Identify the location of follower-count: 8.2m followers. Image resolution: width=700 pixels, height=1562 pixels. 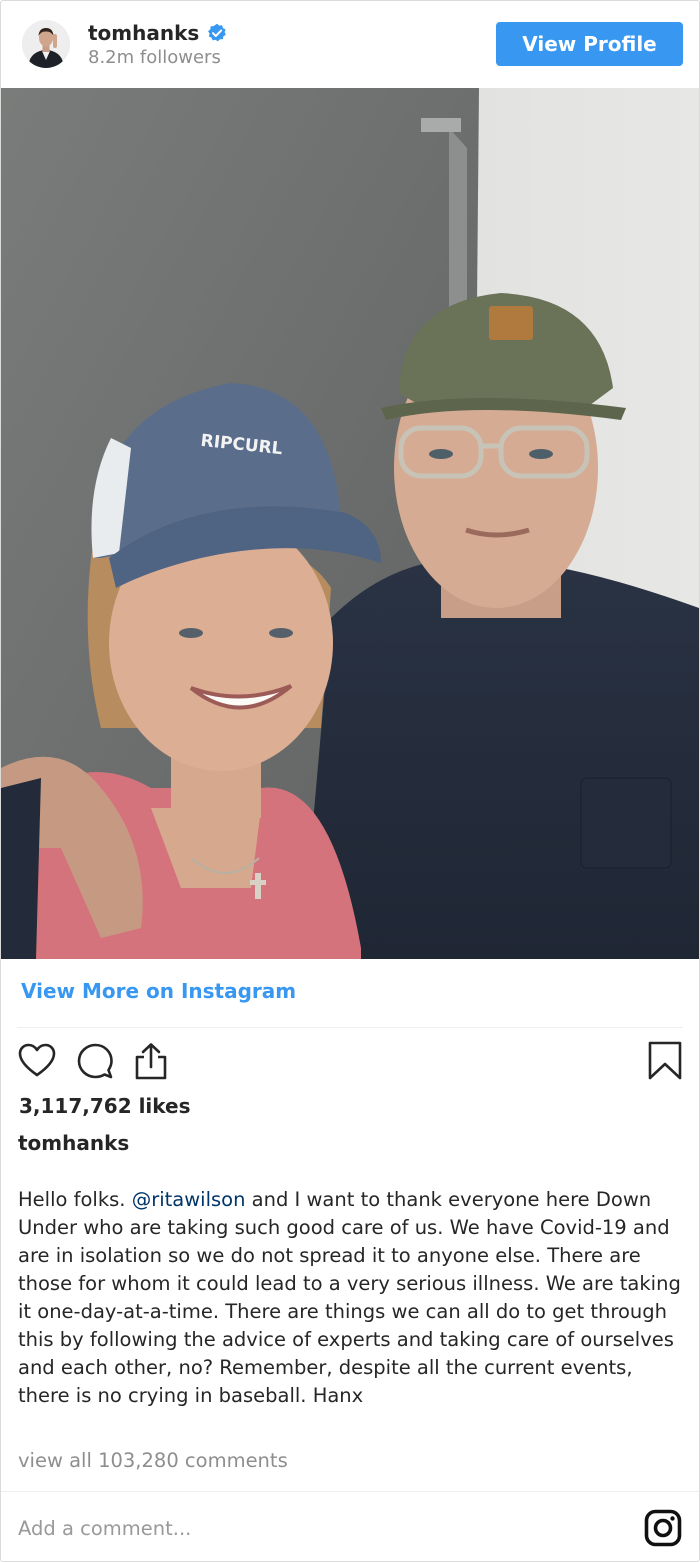
(154, 57).